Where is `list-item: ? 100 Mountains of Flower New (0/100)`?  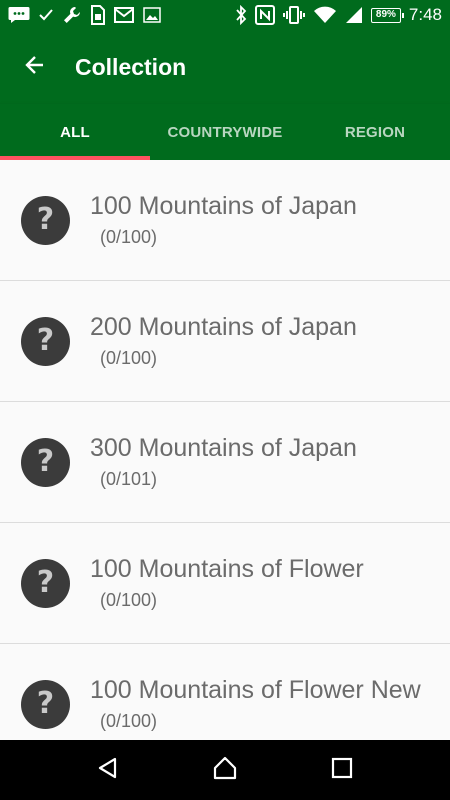
list-item: ? 100 Mountains of Flower New (0/100) is located at coordinates (225, 692).